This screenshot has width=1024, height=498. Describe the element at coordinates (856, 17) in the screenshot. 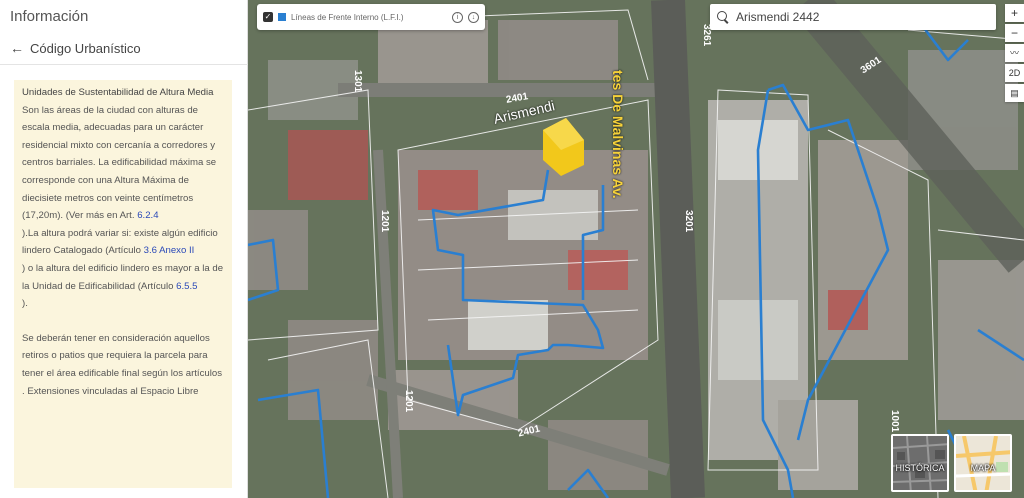

I see `search-input` at that location.